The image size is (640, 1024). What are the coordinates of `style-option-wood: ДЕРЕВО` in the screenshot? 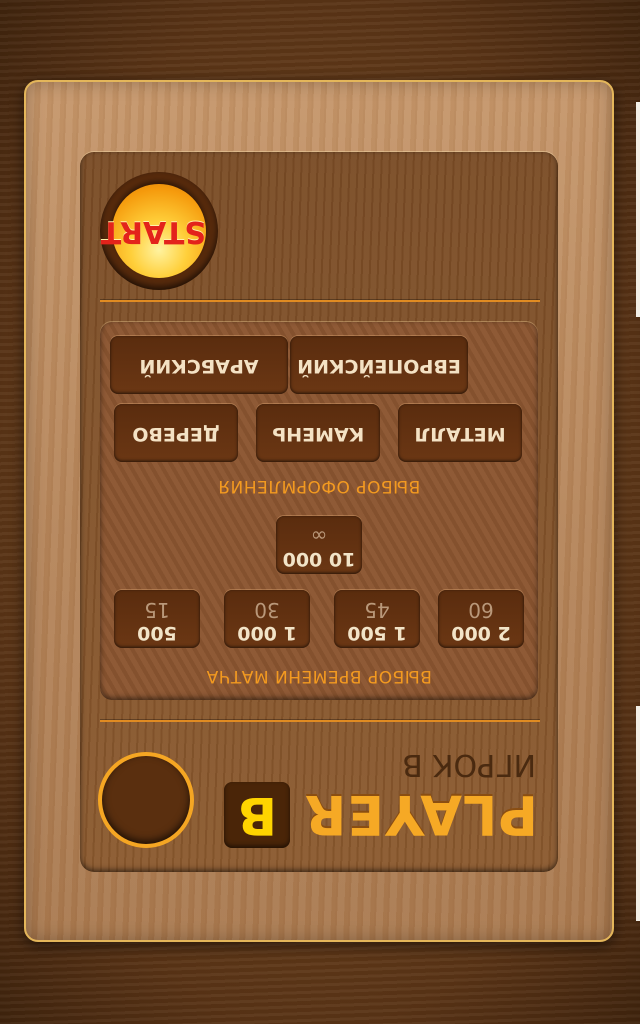 It's located at (176, 433).